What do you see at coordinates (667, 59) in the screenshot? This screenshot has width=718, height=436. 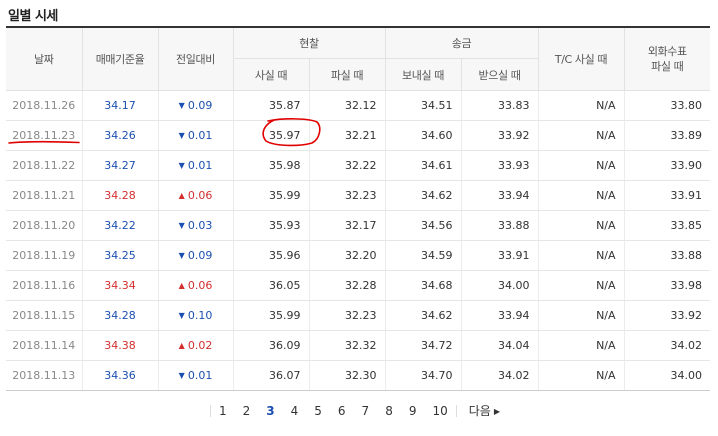 I see `header-fx-check: 외화수표 파실 때` at bounding box center [667, 59].